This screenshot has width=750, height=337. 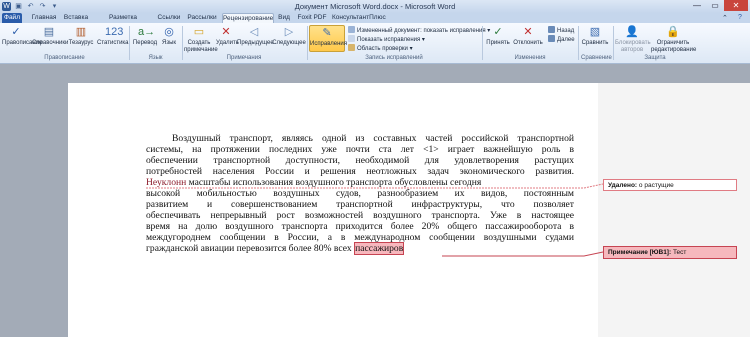 I want to click on deletion-balloon: Удалено: о растущие, so click(x=670, y=185).